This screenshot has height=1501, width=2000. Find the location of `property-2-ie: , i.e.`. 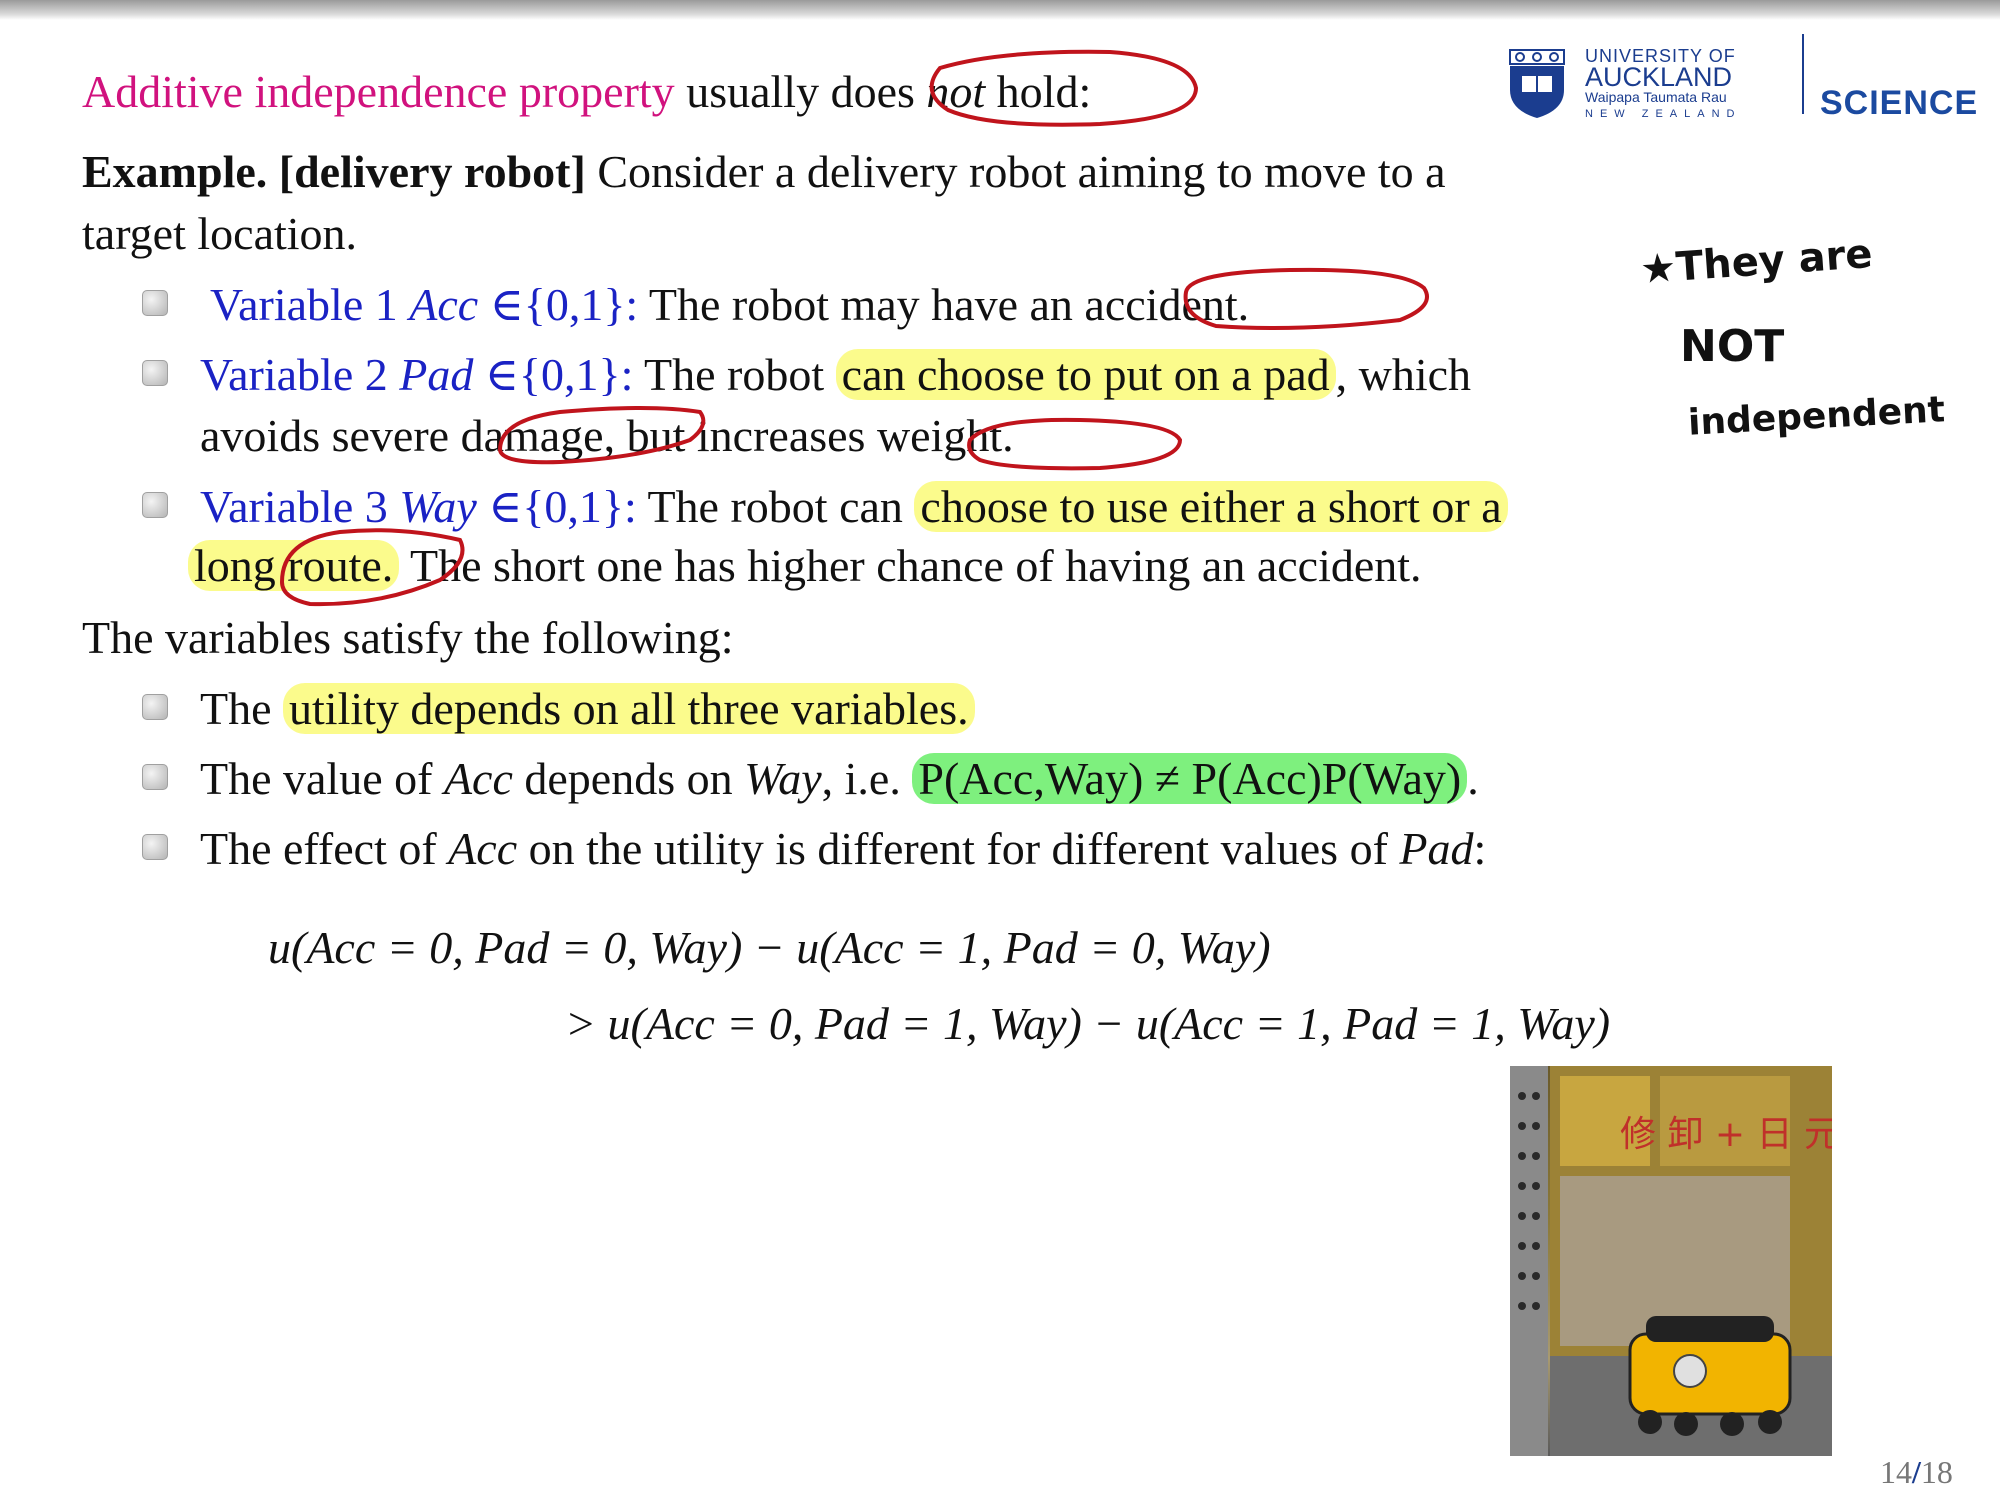

property-2-ie: , i.e. is located at coordinates (867, 778).